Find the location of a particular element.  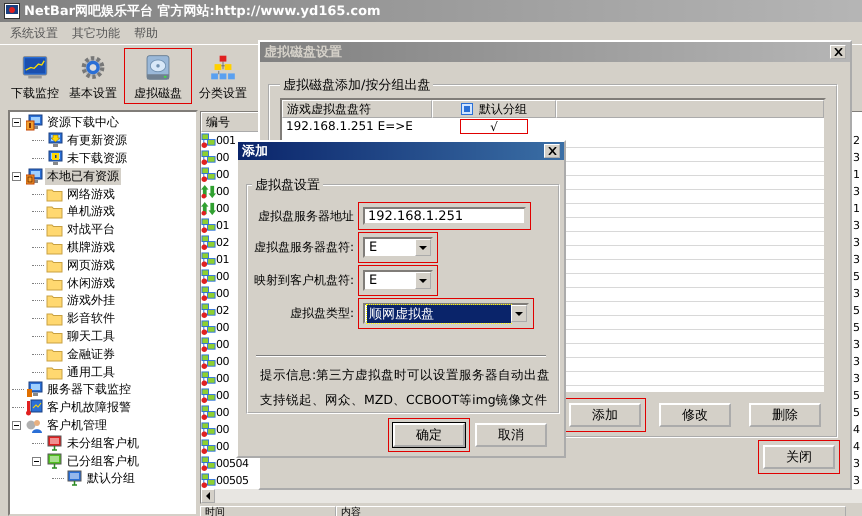

tree-item: 未下载资源 is located at coordinates (97, 158).